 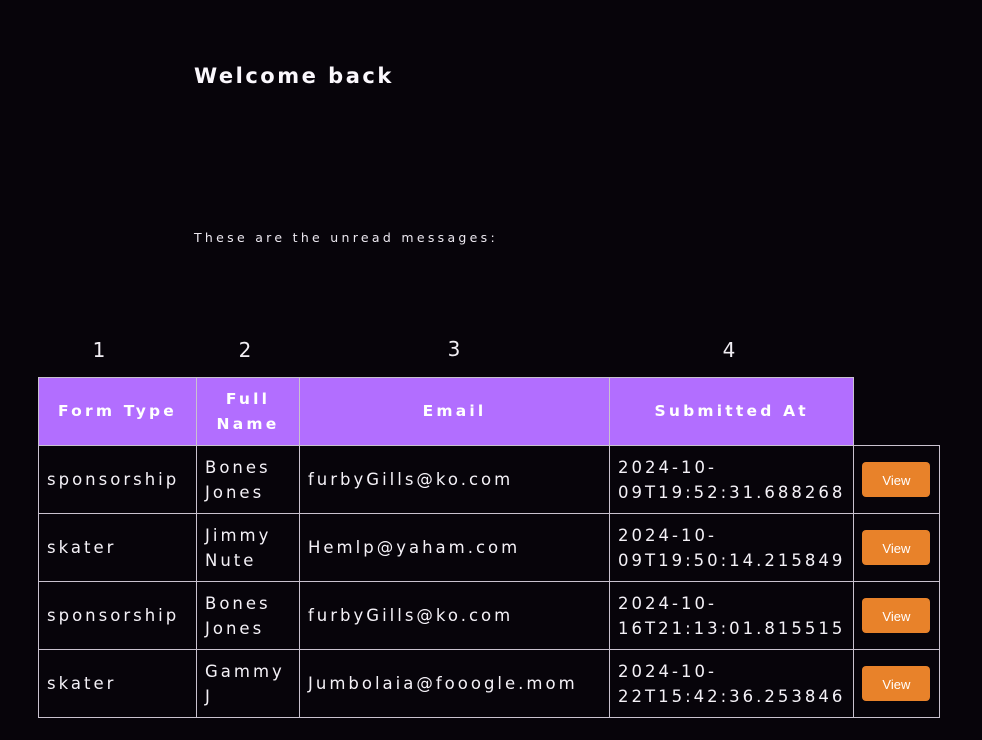 What do you see at coordinates (454, 411) in the screenshot?
I see `header-email: Email` at bounding box center [454, 411].